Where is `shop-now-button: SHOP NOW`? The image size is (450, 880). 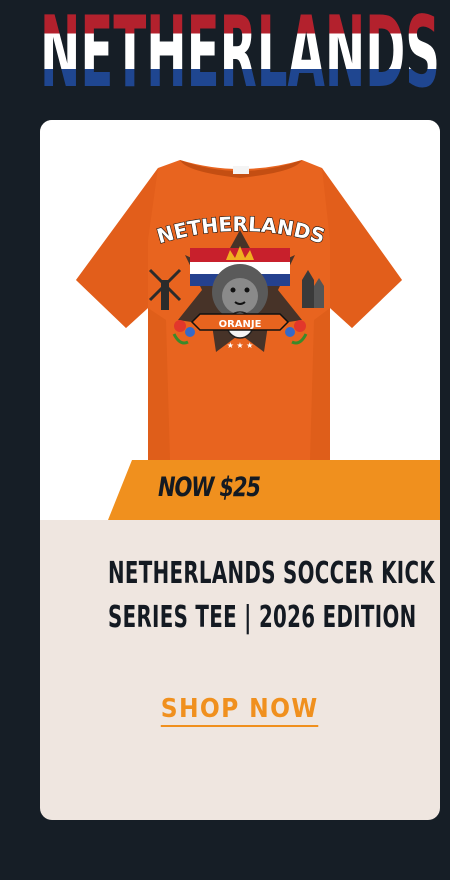 shop-now-button: SHOP NOW is located at coordinates (240, 710).